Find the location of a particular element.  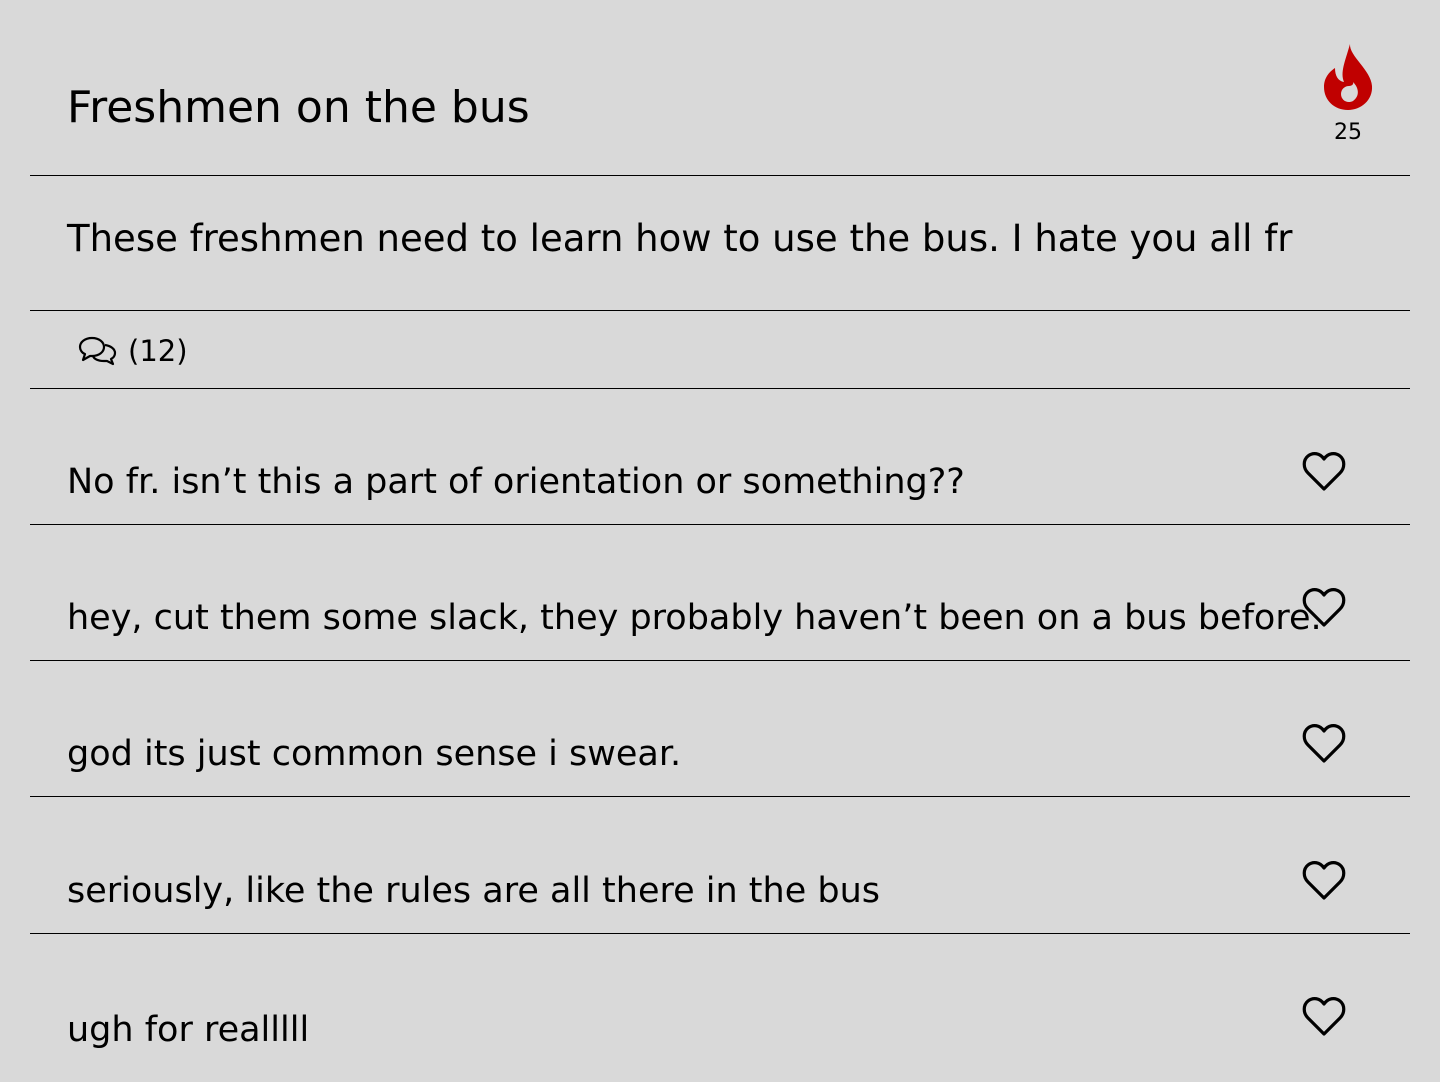

comment-item: god its just common sense i swear. is located at coordinates (720, 729).